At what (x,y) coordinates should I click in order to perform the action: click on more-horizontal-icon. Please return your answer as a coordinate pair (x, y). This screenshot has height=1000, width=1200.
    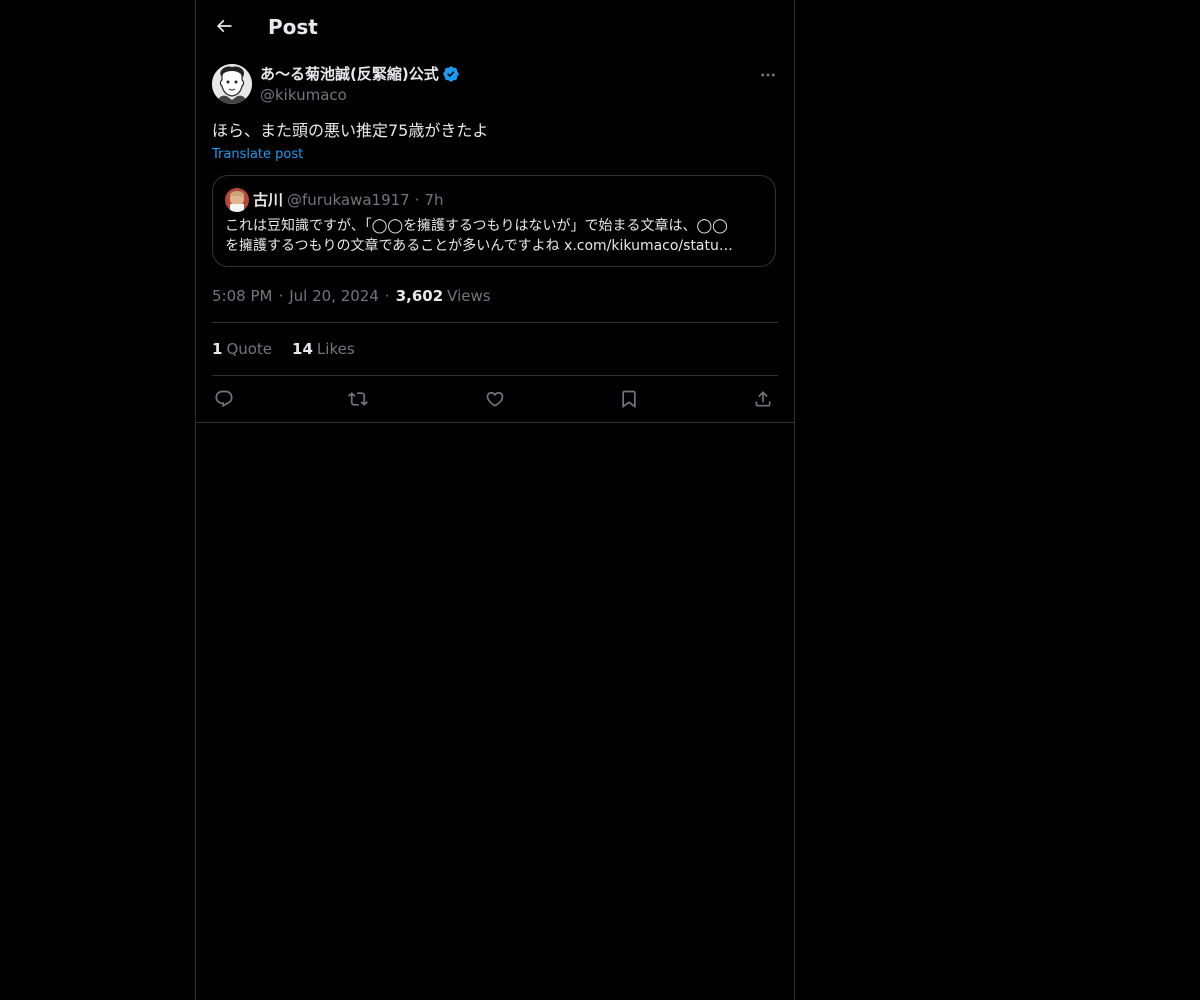
    Looking at the image, I should click on (768, 75).